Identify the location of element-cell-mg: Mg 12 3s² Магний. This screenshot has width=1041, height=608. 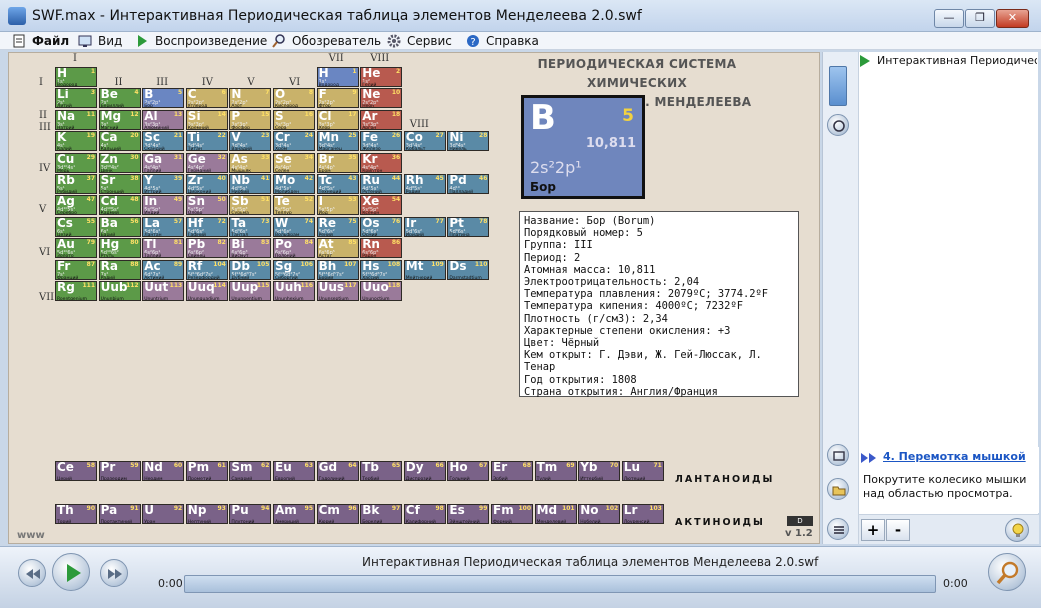
(119, 119).